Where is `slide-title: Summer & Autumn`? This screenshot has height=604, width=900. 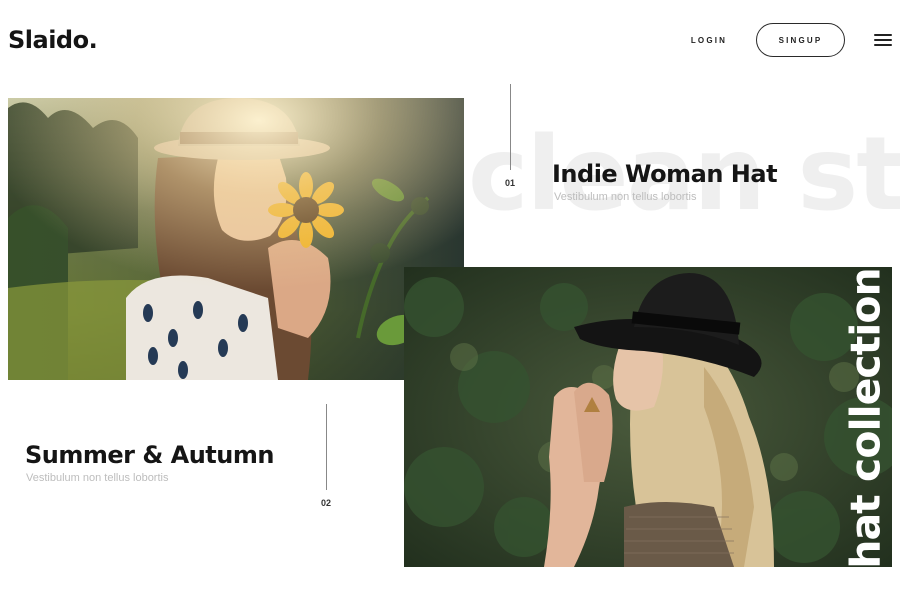
slide-title: Summer & Autumn is located at coordinates (149, 455).